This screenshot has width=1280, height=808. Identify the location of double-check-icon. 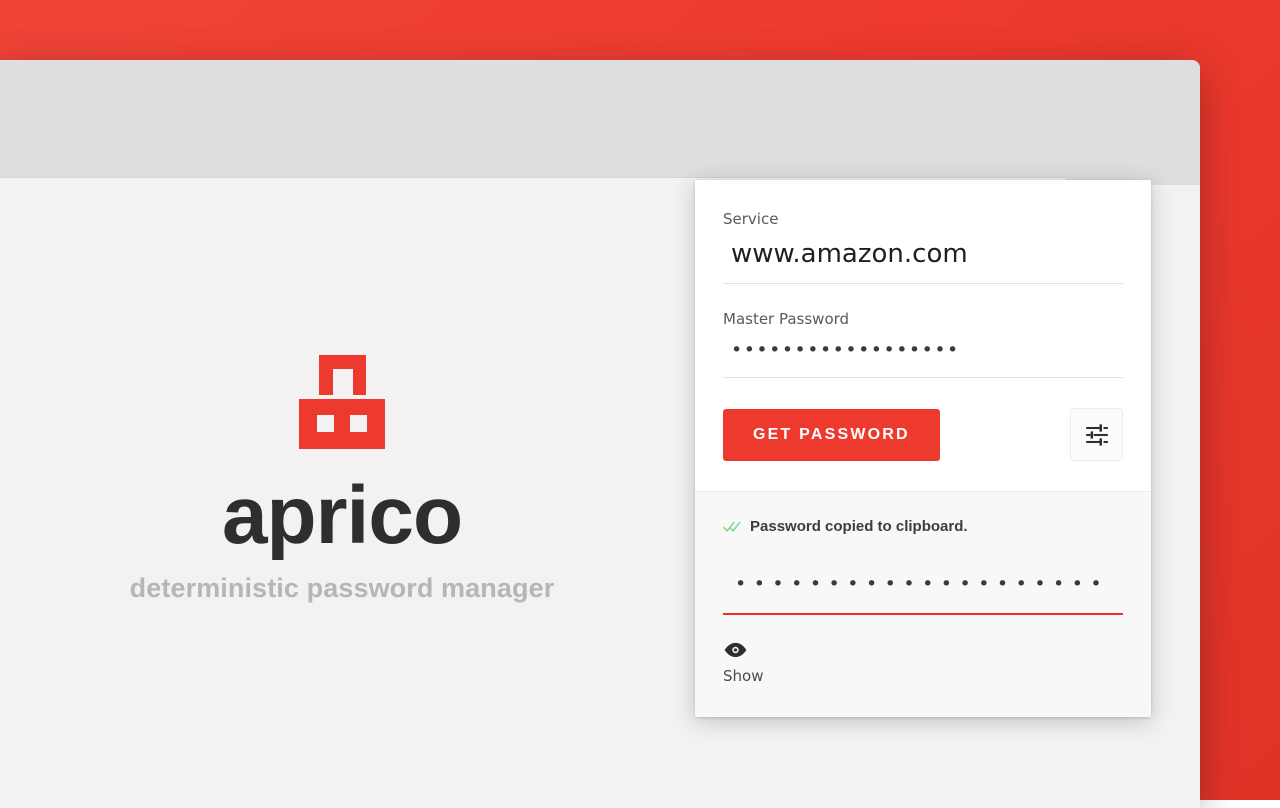
(732, 526).